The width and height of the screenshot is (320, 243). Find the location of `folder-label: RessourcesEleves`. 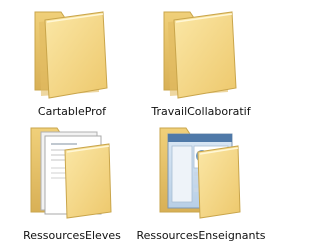

folder-label: RessourcesEleves is located at coordinates (72, 235).